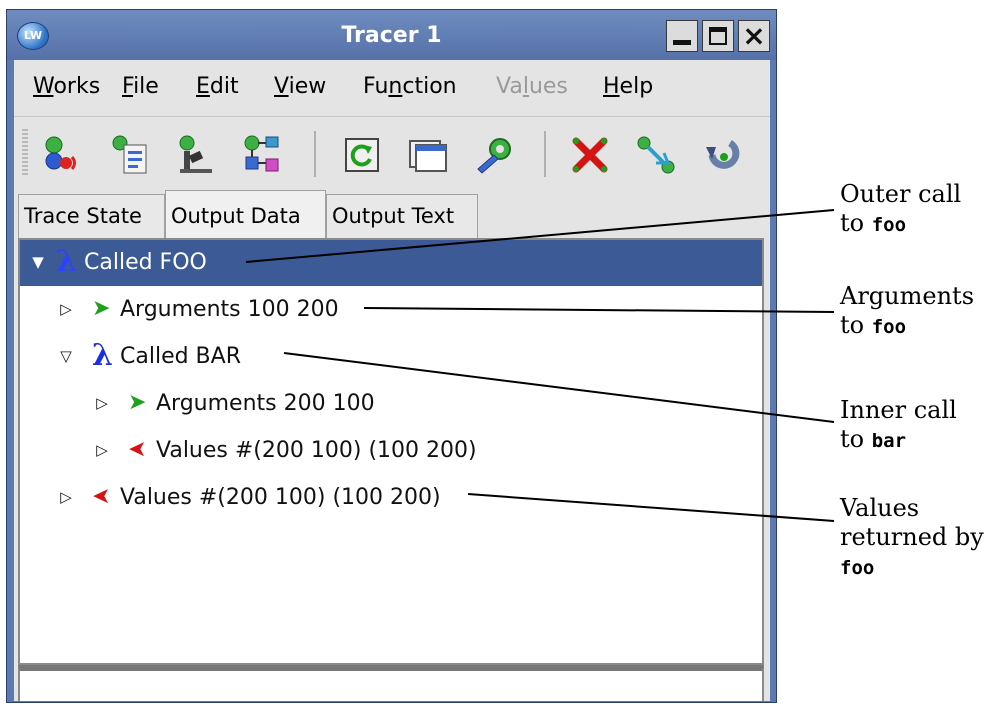  I want to click on callout-line-outer-call, so click(540, 236).